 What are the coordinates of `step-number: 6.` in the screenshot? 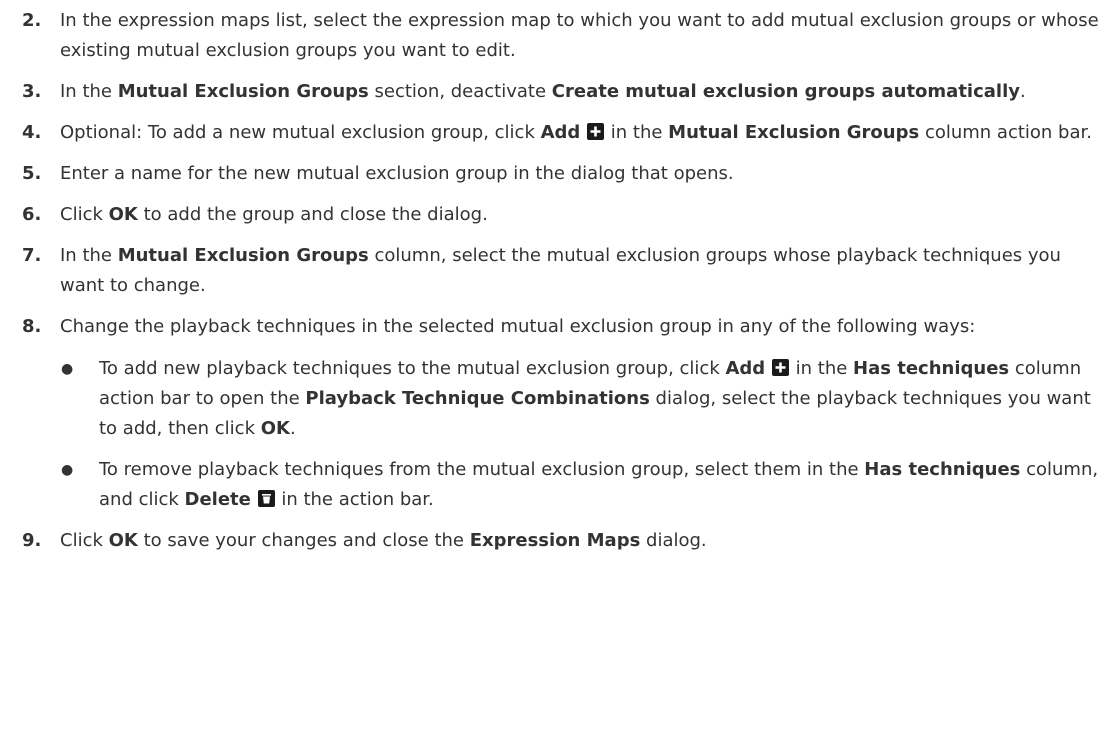 It's located at (32, 214).